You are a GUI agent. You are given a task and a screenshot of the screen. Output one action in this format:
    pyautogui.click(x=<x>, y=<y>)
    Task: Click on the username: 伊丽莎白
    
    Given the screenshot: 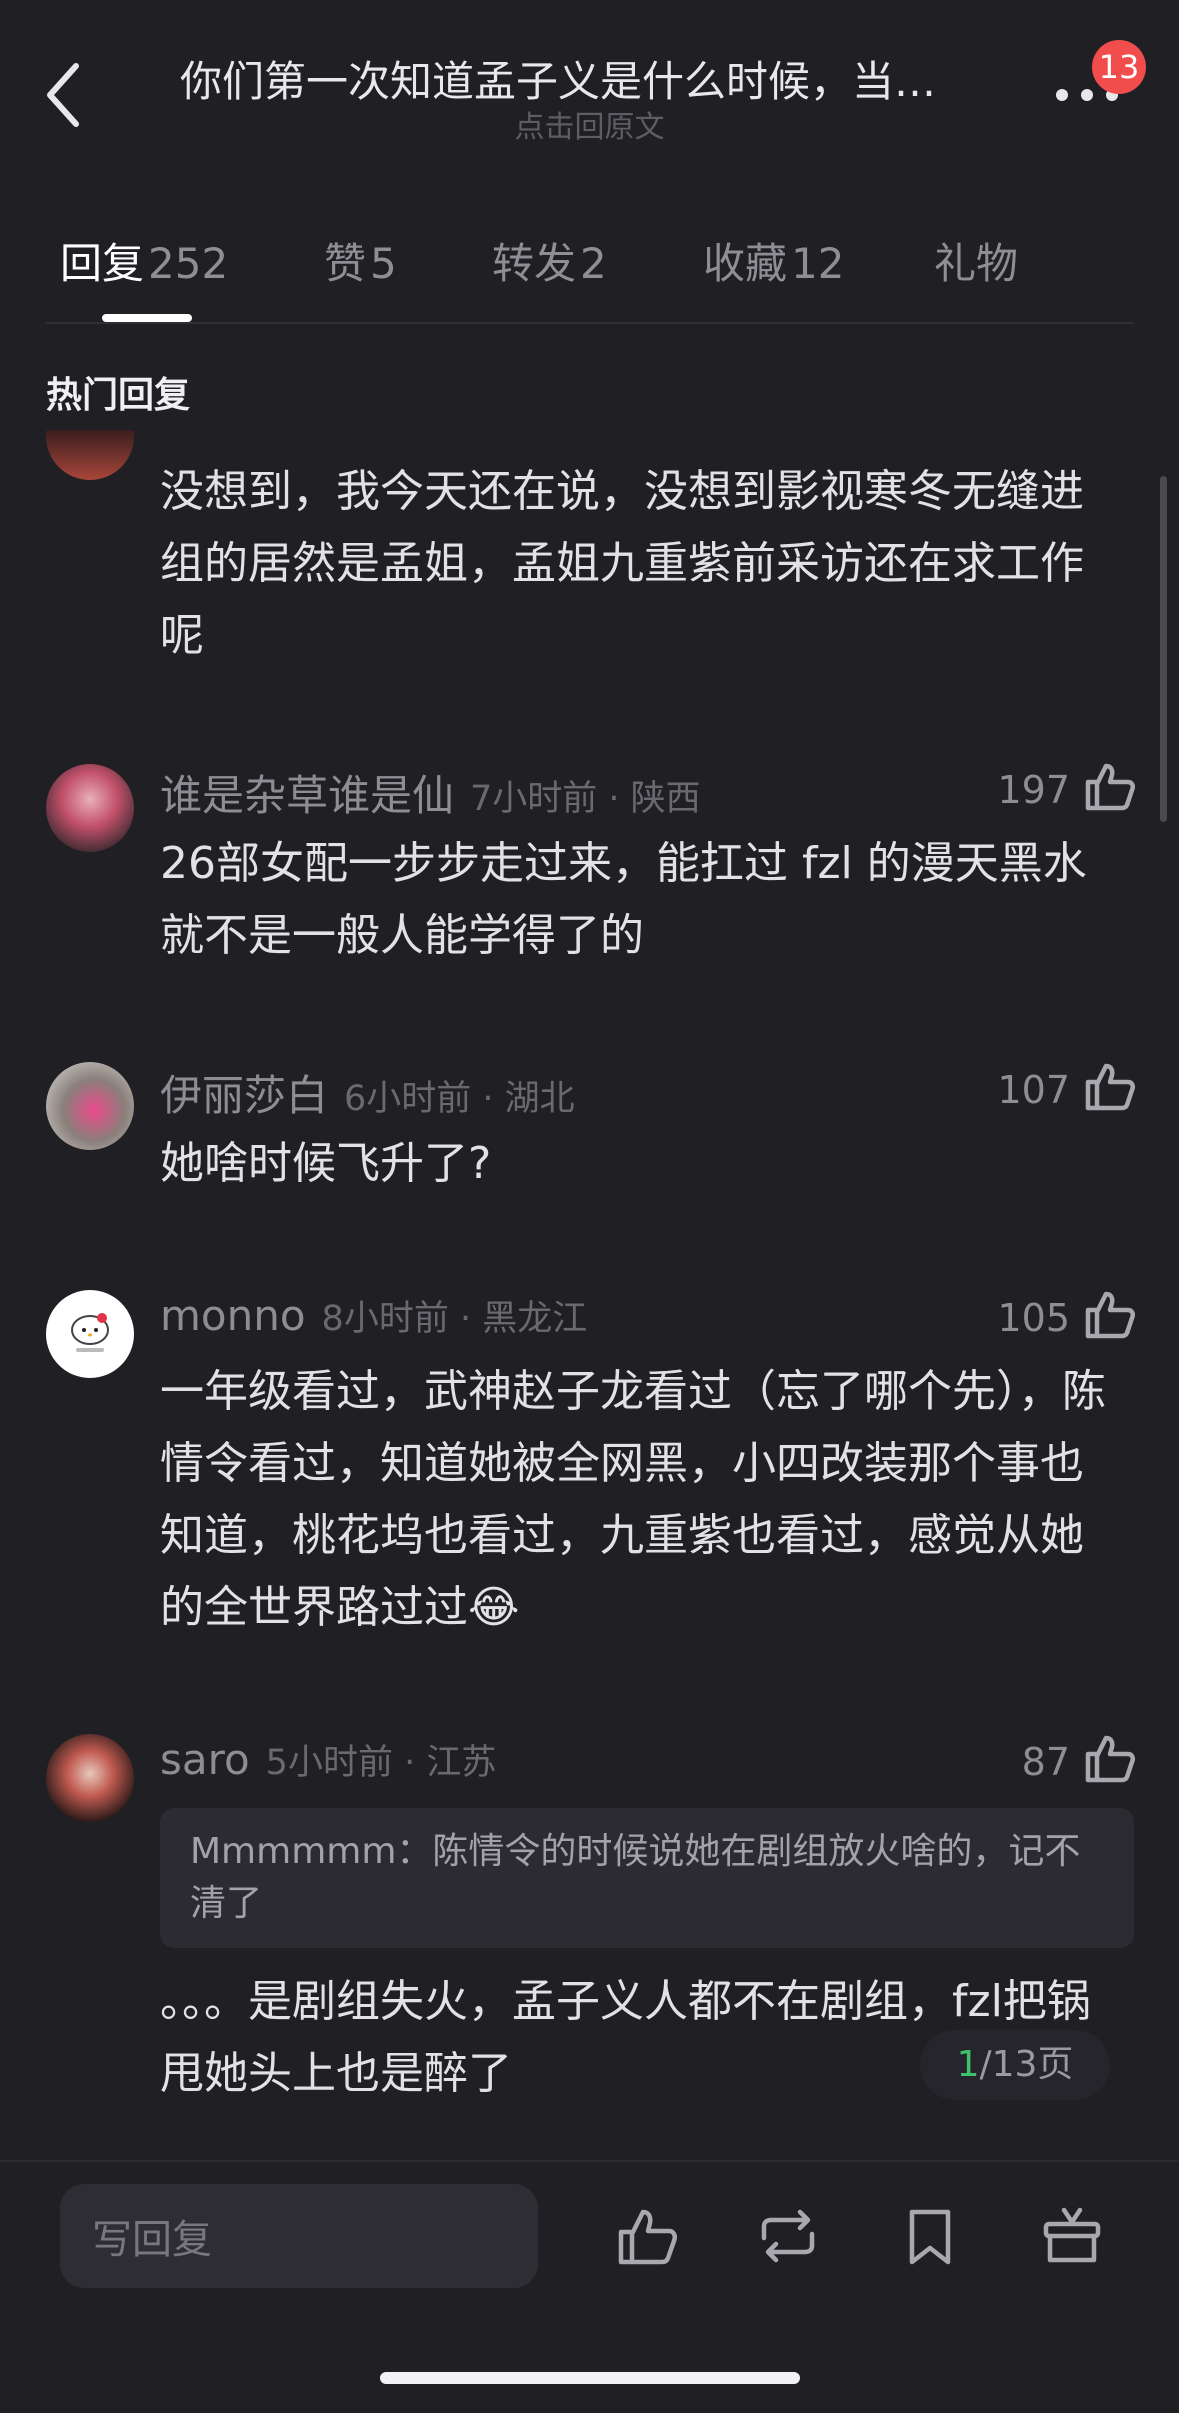 What is the action you would take?
    pyautogui.click(x=244, y=1095)
    